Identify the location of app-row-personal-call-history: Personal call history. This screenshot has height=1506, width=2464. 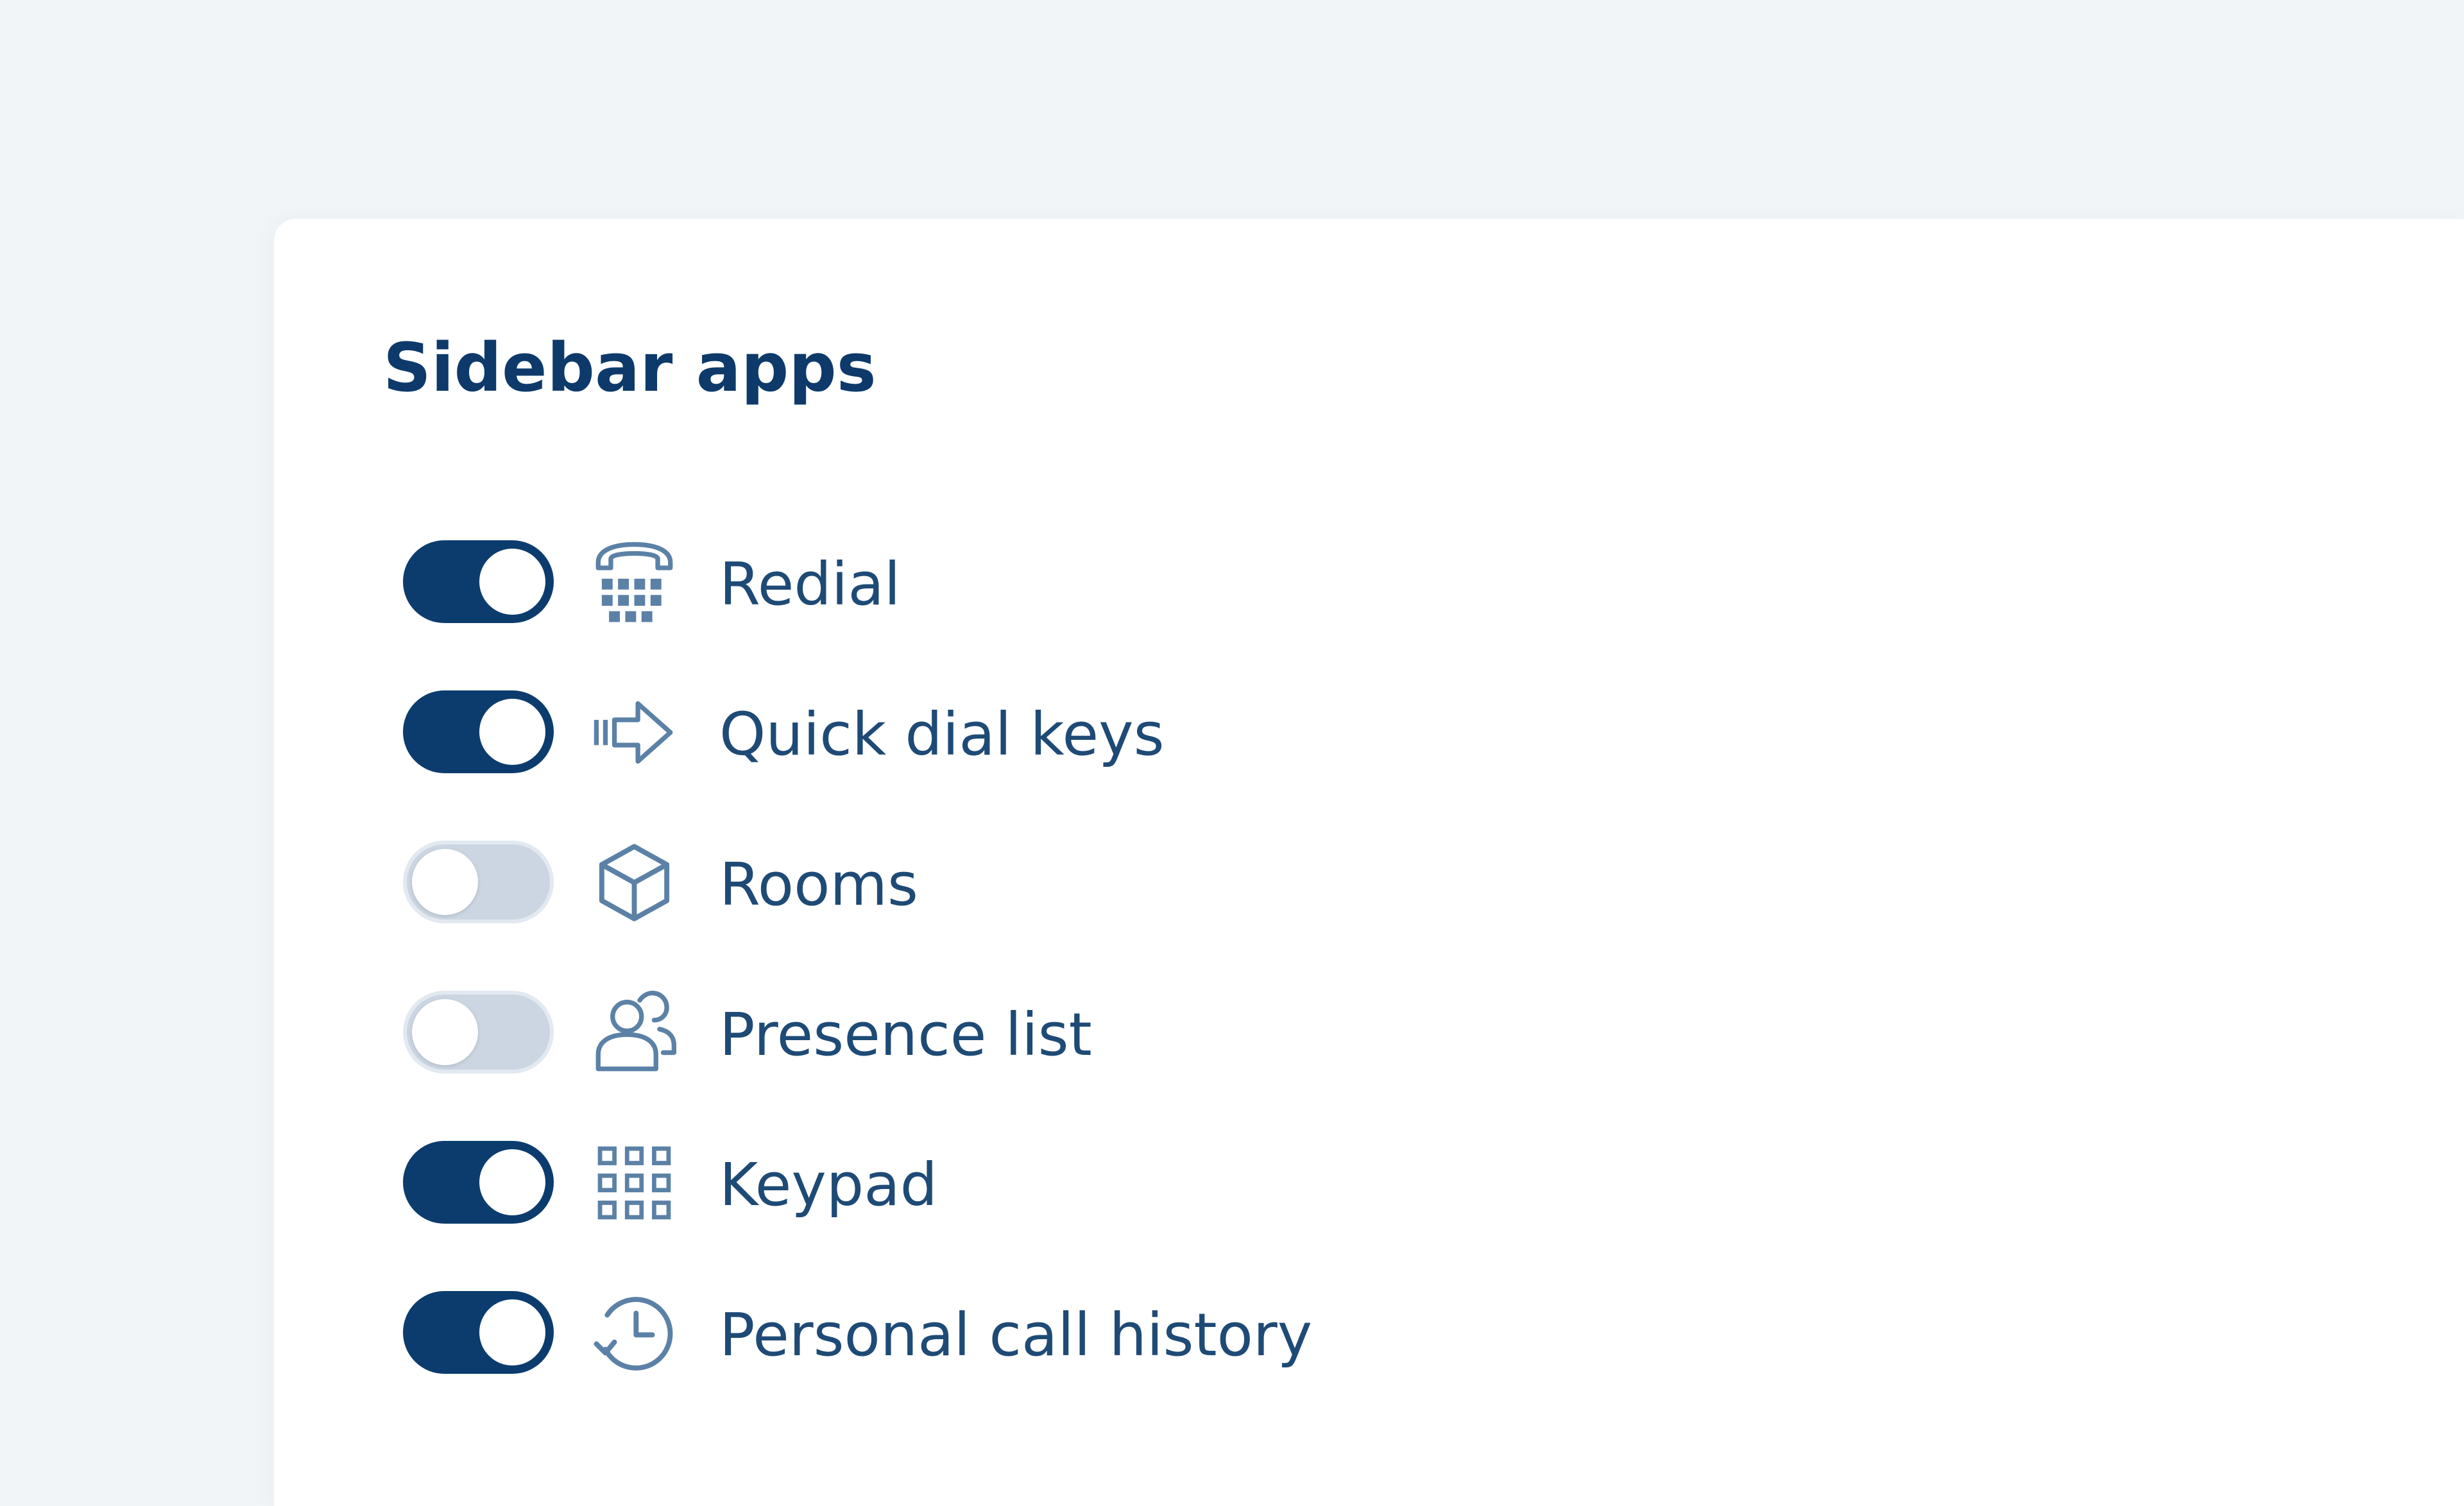
(1109, 1365).